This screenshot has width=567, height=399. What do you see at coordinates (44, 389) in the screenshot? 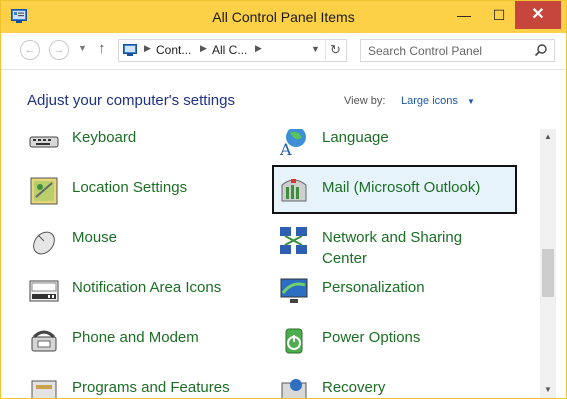
I see `programs-icon` at bounding box center [44, 389].